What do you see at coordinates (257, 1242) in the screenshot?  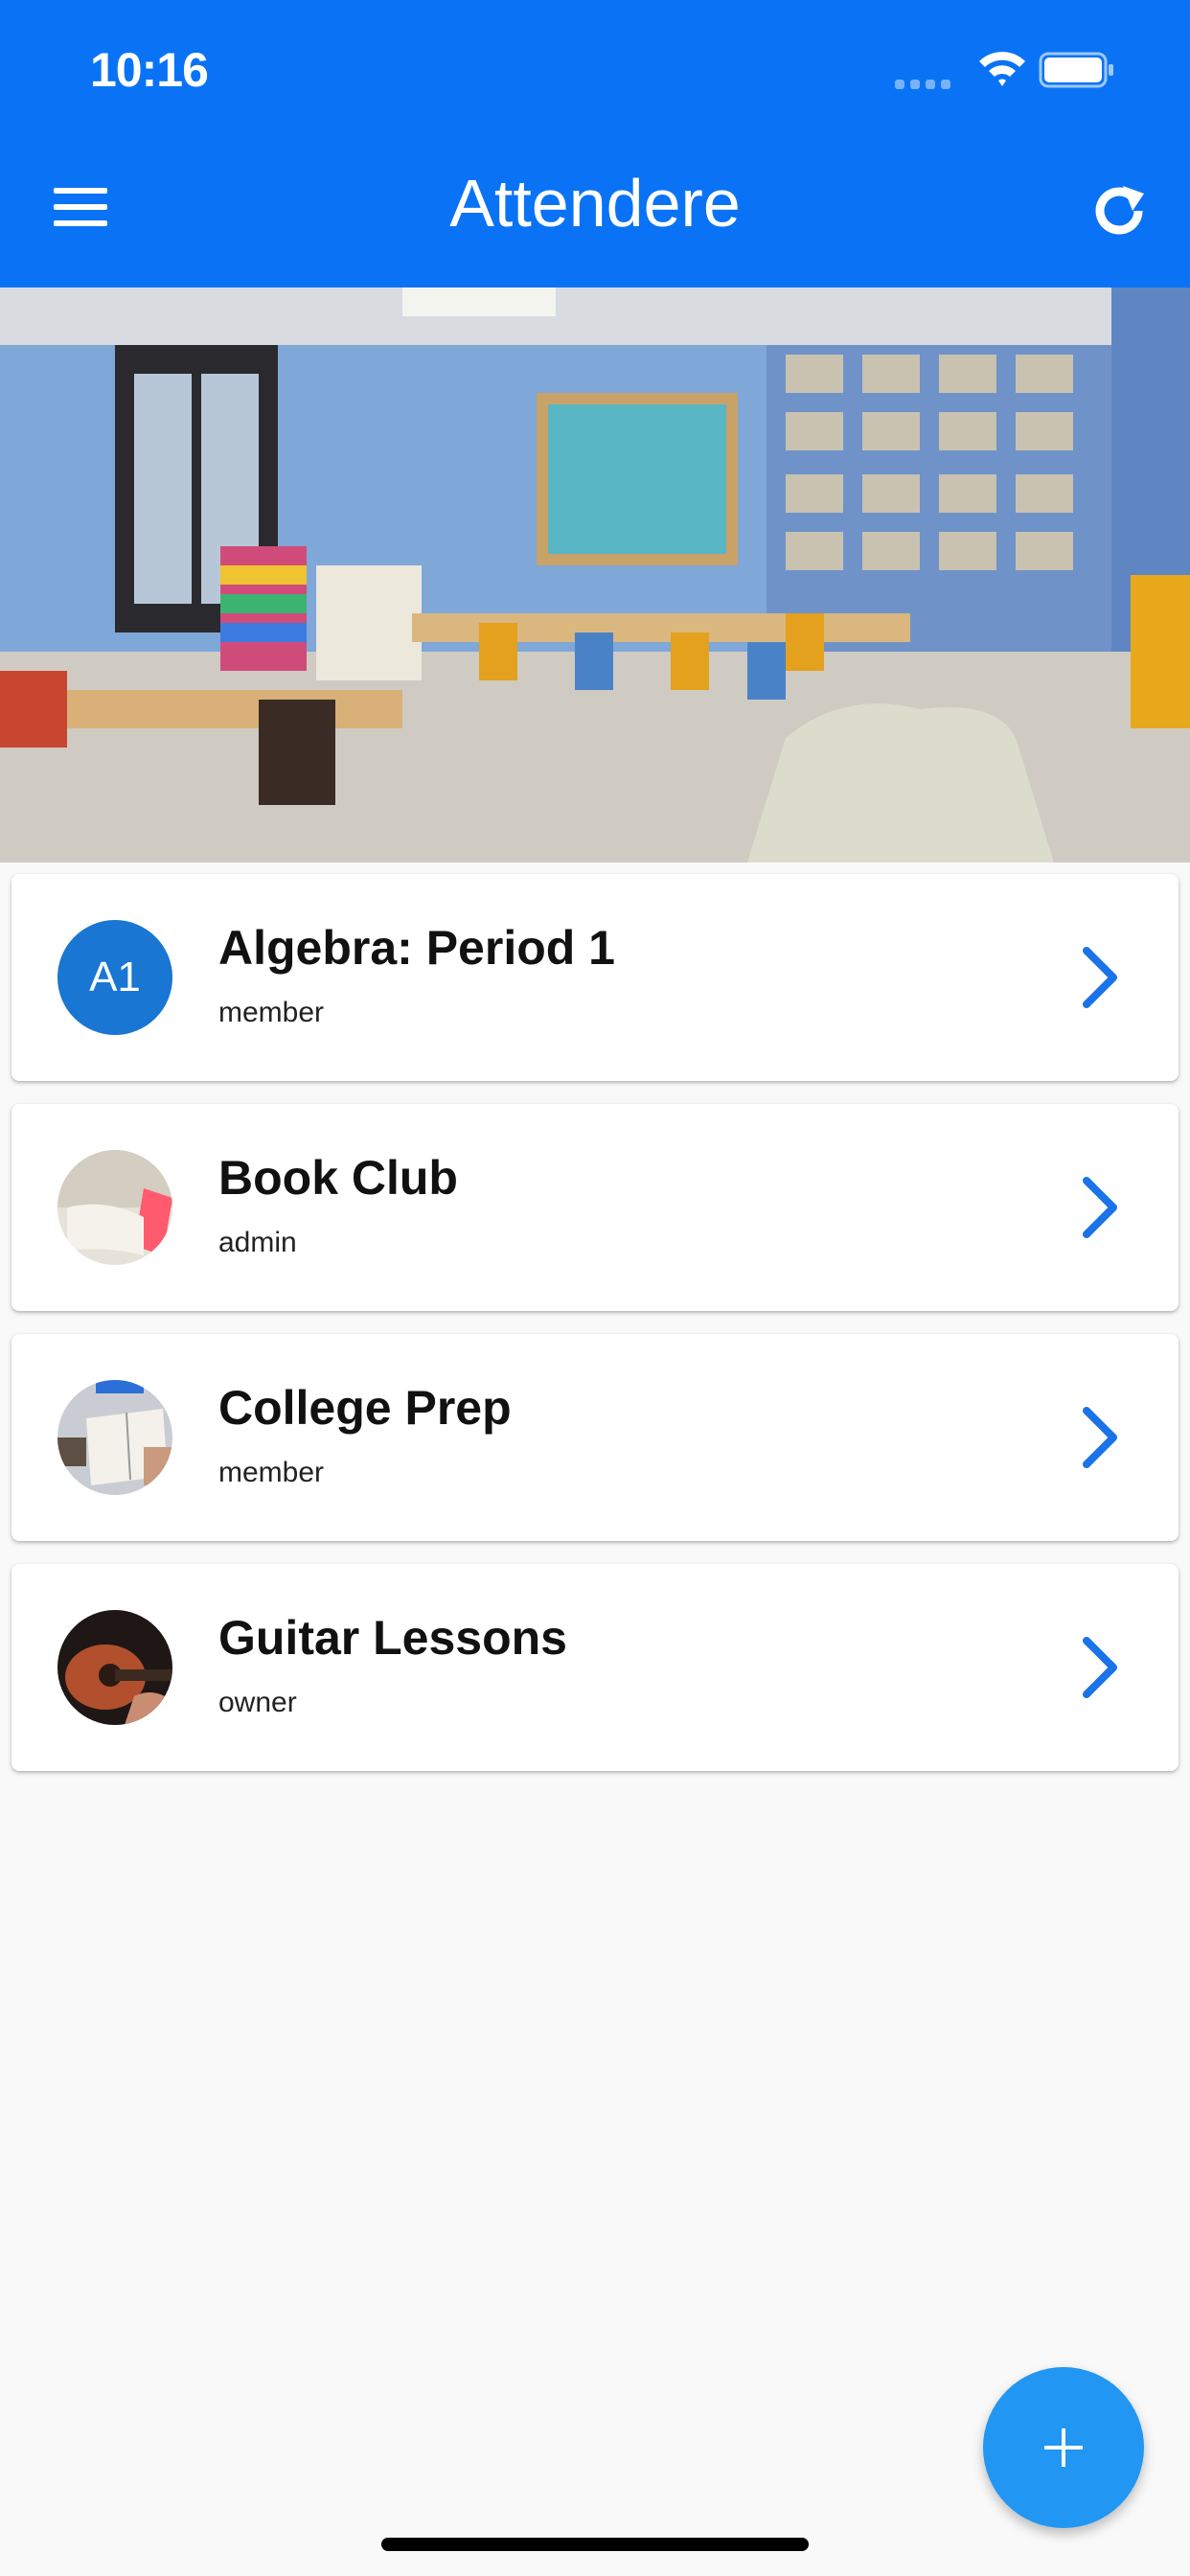 I see `group-role: admin` at bounding box center [257, 1242].